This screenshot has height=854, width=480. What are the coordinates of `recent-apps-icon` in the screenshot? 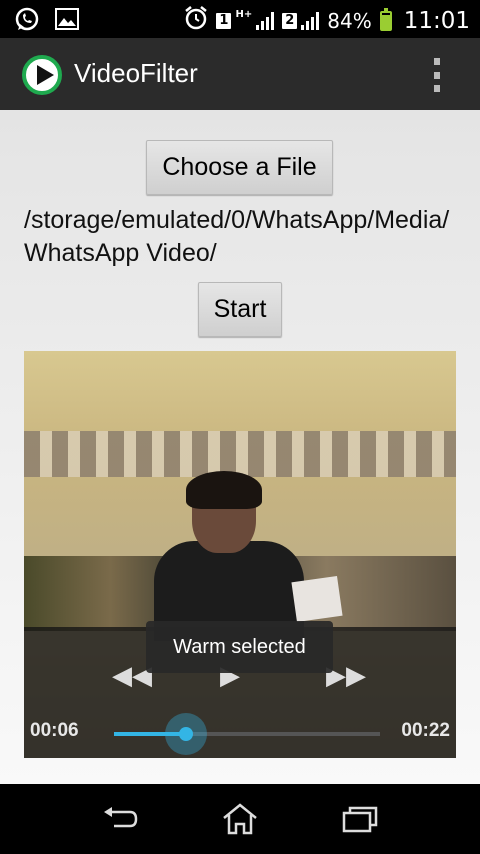 It's located at (360, 819).